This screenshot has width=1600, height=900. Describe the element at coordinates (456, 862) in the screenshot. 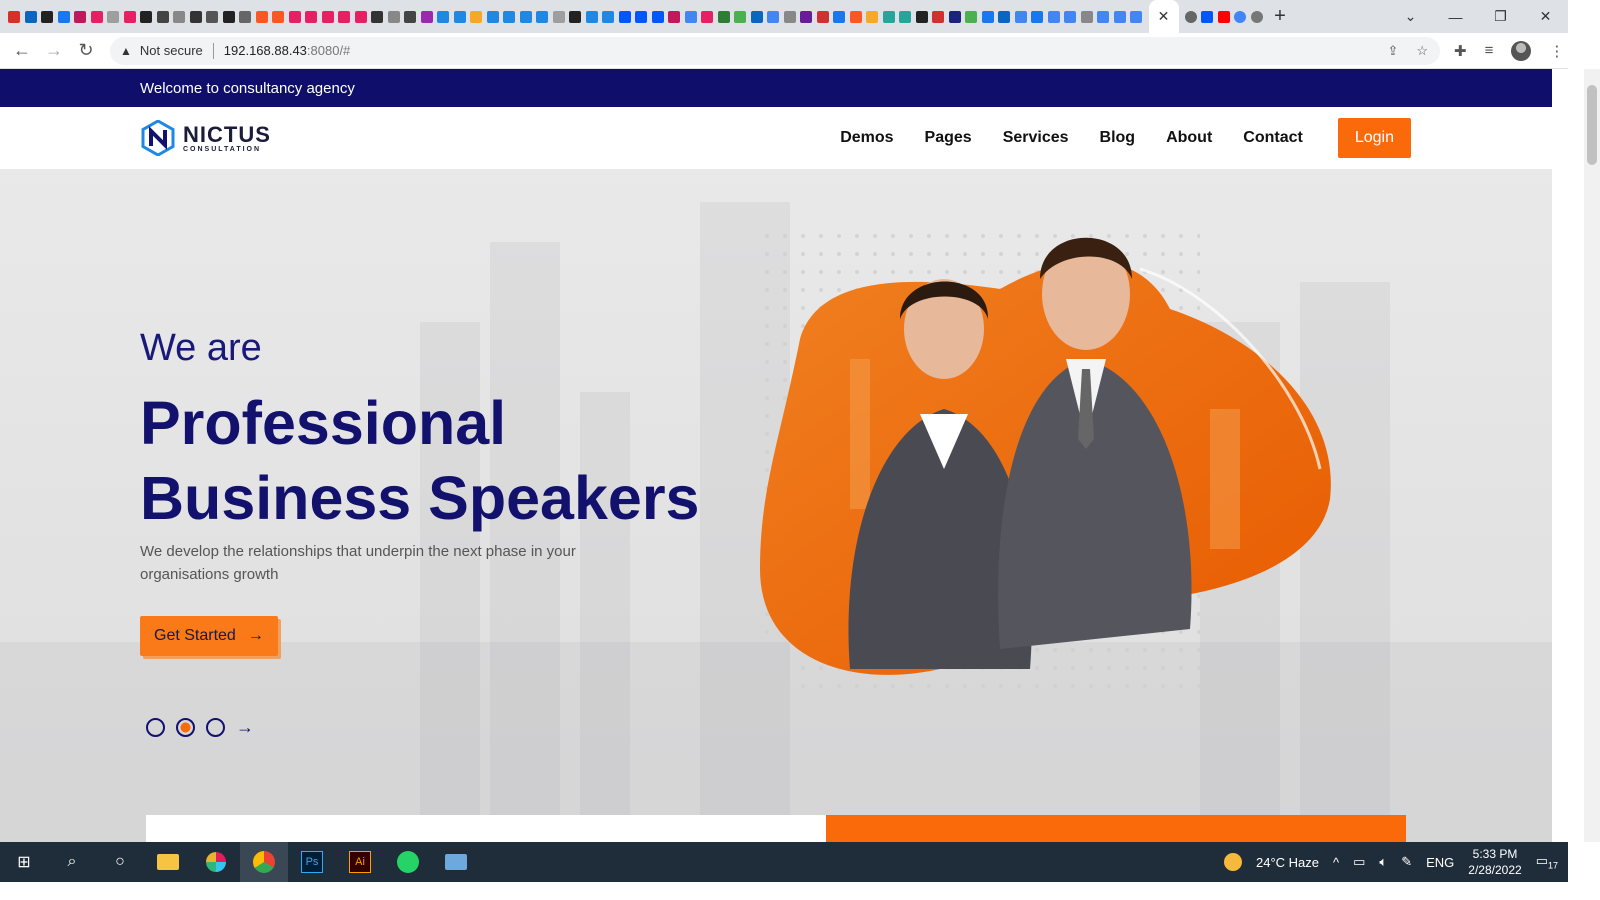

I see `app-window-icon` at that location.